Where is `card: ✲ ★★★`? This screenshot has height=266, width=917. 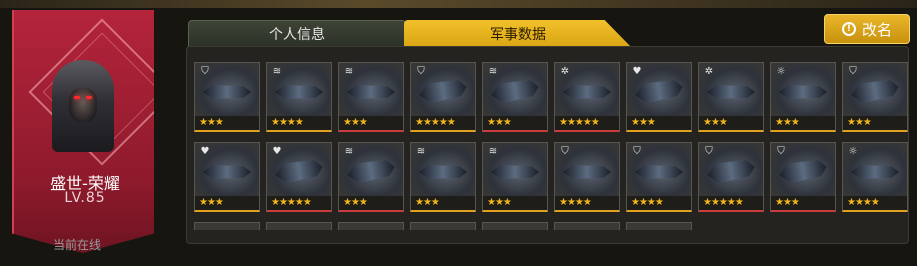 card: ✲ ★★★ is located at coordinates (731, 97).